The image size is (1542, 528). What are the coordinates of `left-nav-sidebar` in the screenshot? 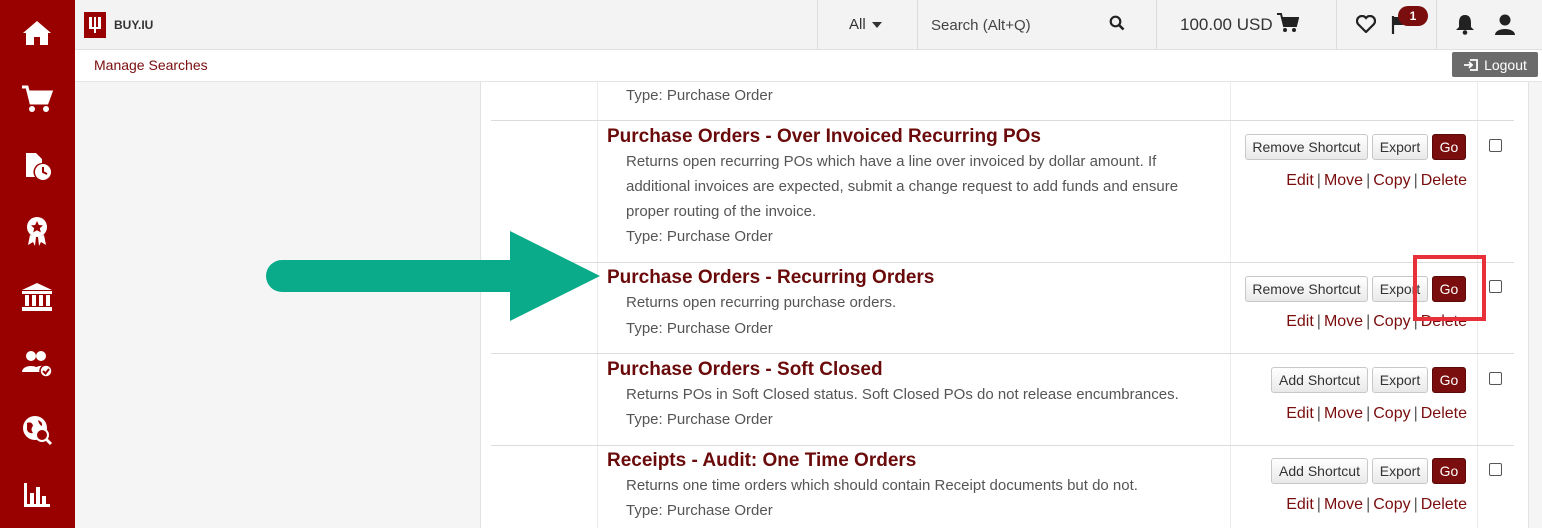 It's located at (37, 264).